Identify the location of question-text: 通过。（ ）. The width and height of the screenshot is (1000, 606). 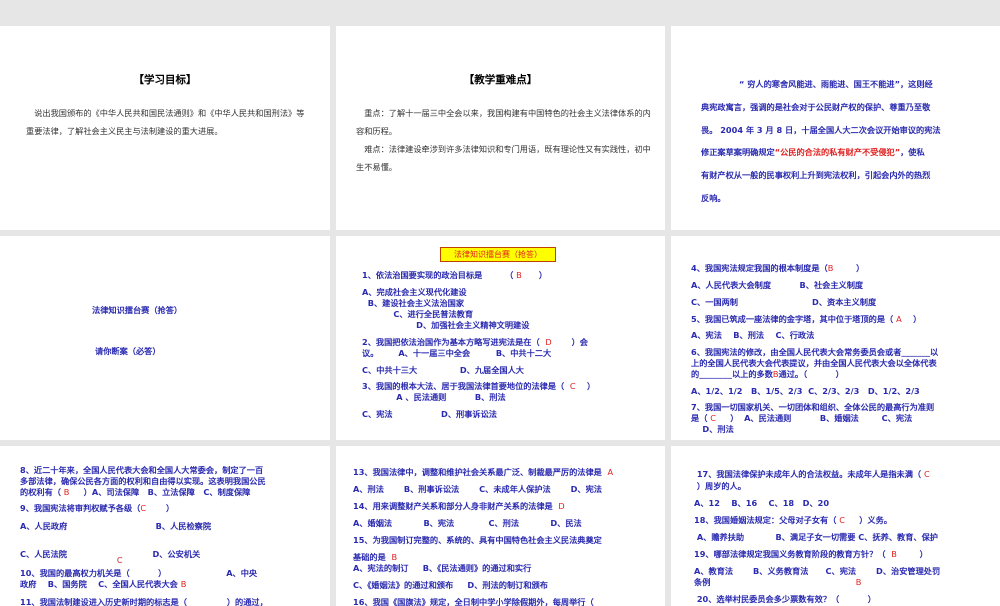
(811, 374).